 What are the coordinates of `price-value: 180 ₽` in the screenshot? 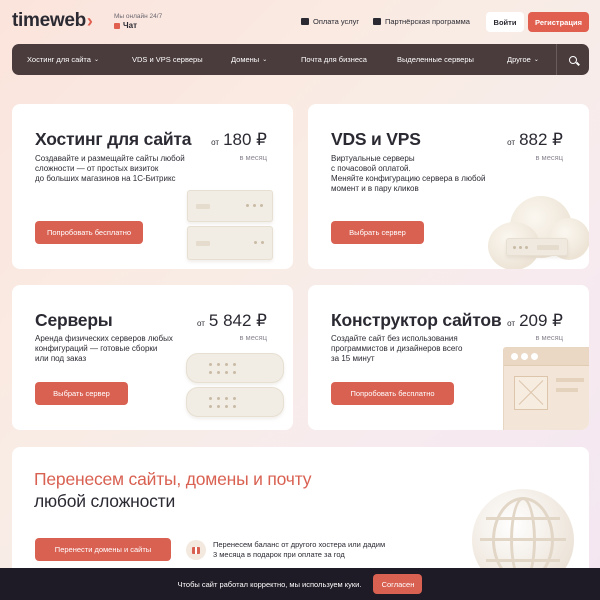 It's located at (245, 139).